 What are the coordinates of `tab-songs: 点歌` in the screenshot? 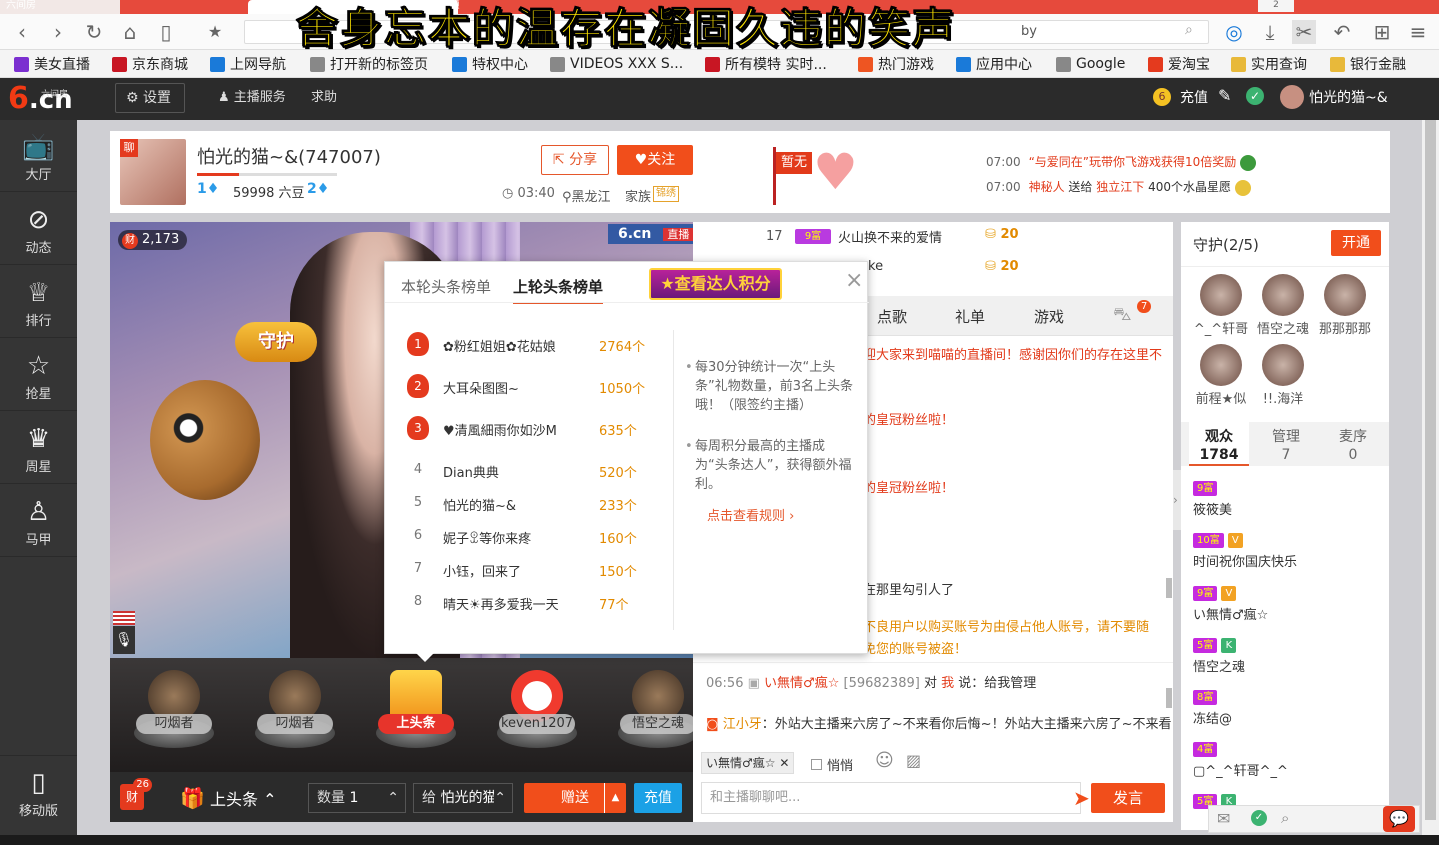 It's located at (892, 316).